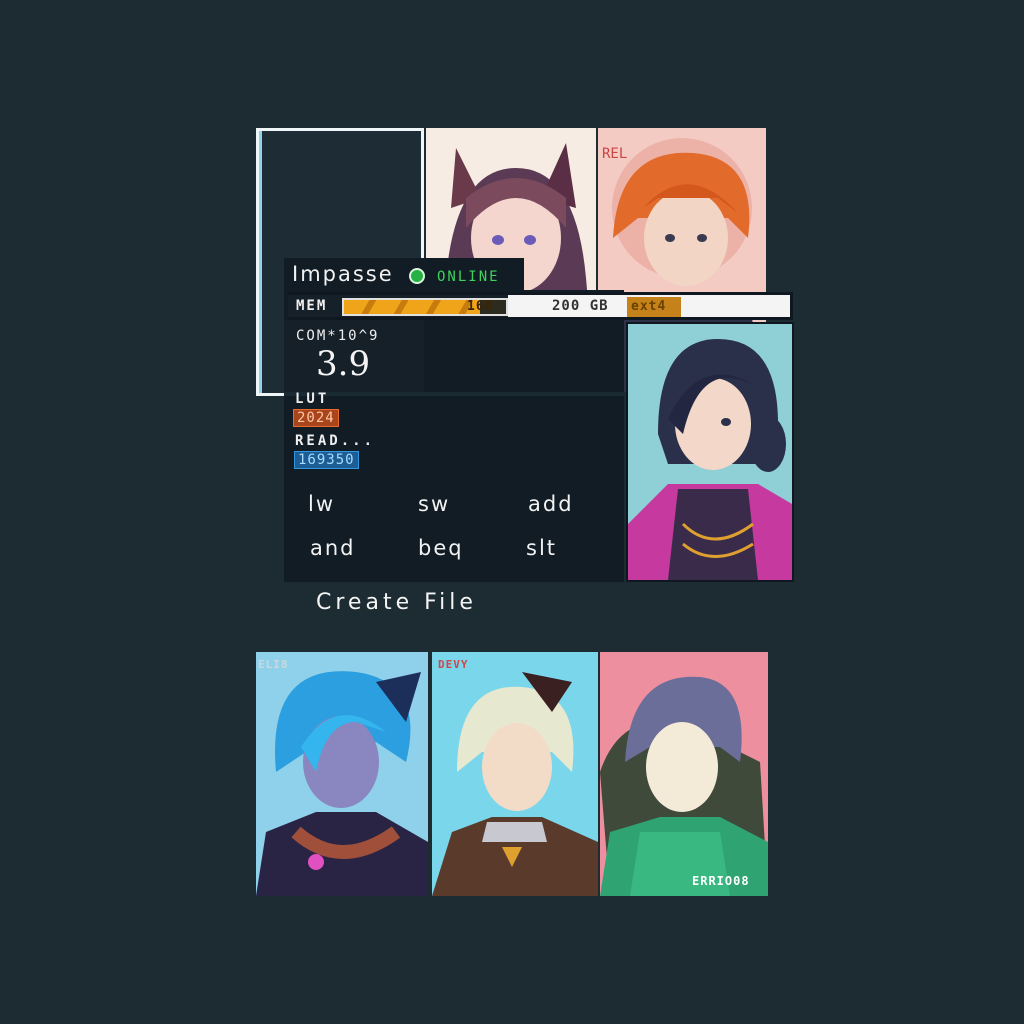 Image resolution: width=1024 pixels, height=1024 pixels. What do you see at coordinates (453, 664) in the screenshot?
I see `portrait-tag-2: DEVY` at bounding box center [453, 664].